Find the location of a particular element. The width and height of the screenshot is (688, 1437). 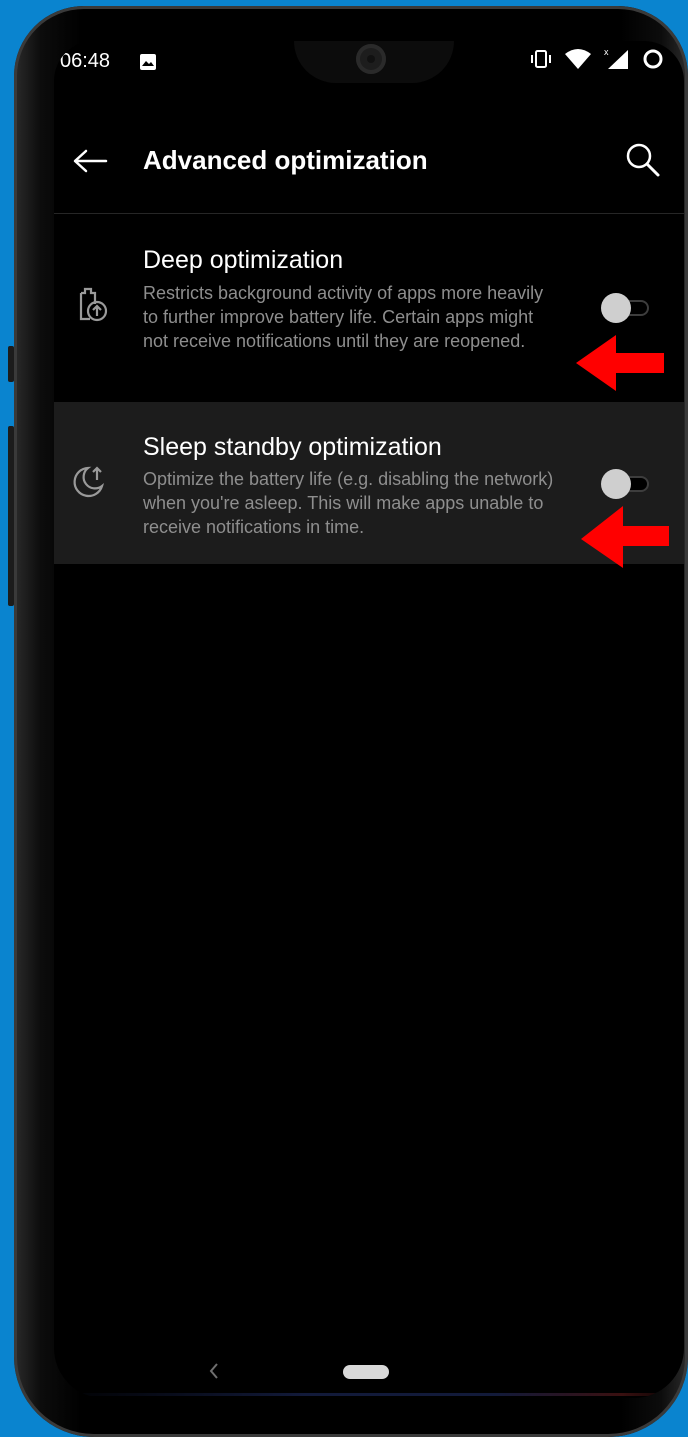

arrow-left-icon is located at coordinates (90, 161).